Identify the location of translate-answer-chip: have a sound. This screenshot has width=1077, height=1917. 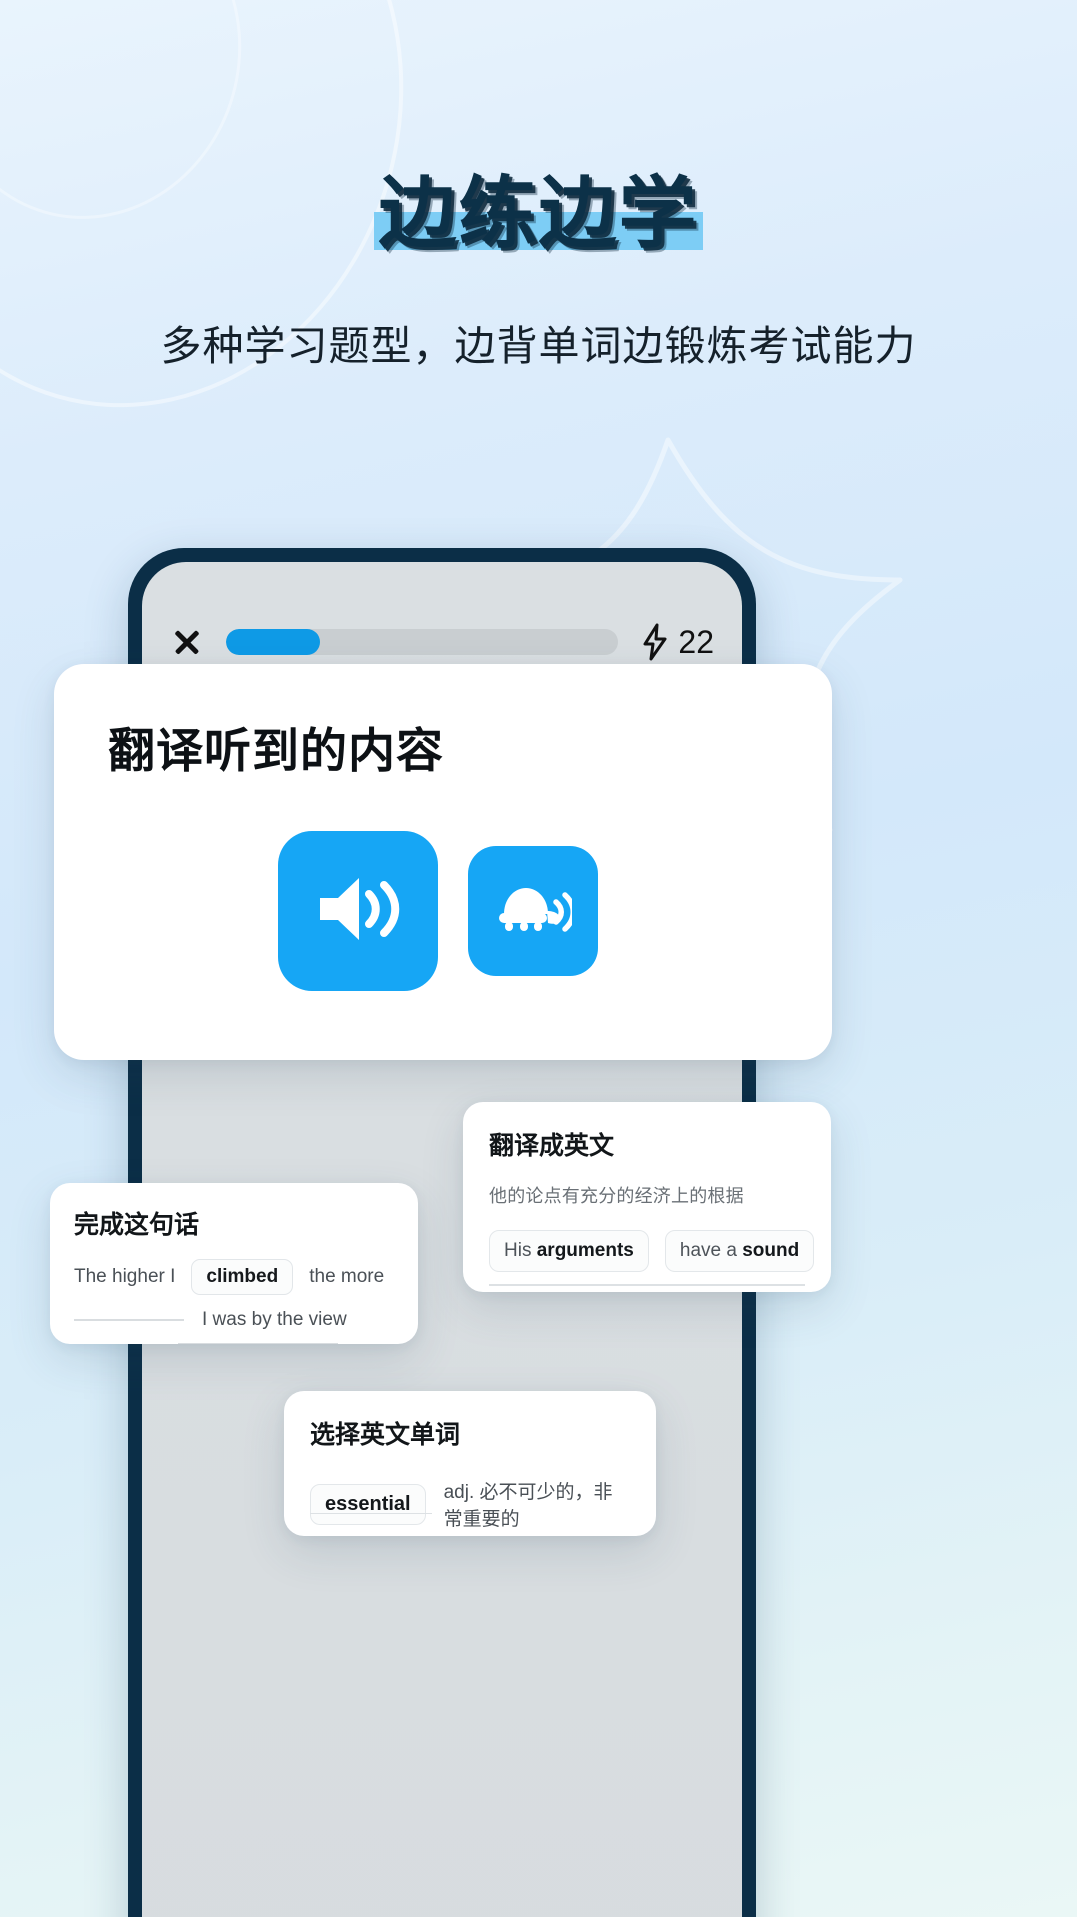
(739, 1251).